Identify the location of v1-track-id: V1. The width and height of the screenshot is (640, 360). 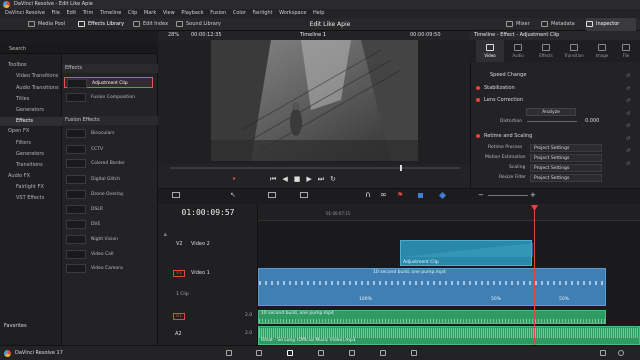
(179, 273).